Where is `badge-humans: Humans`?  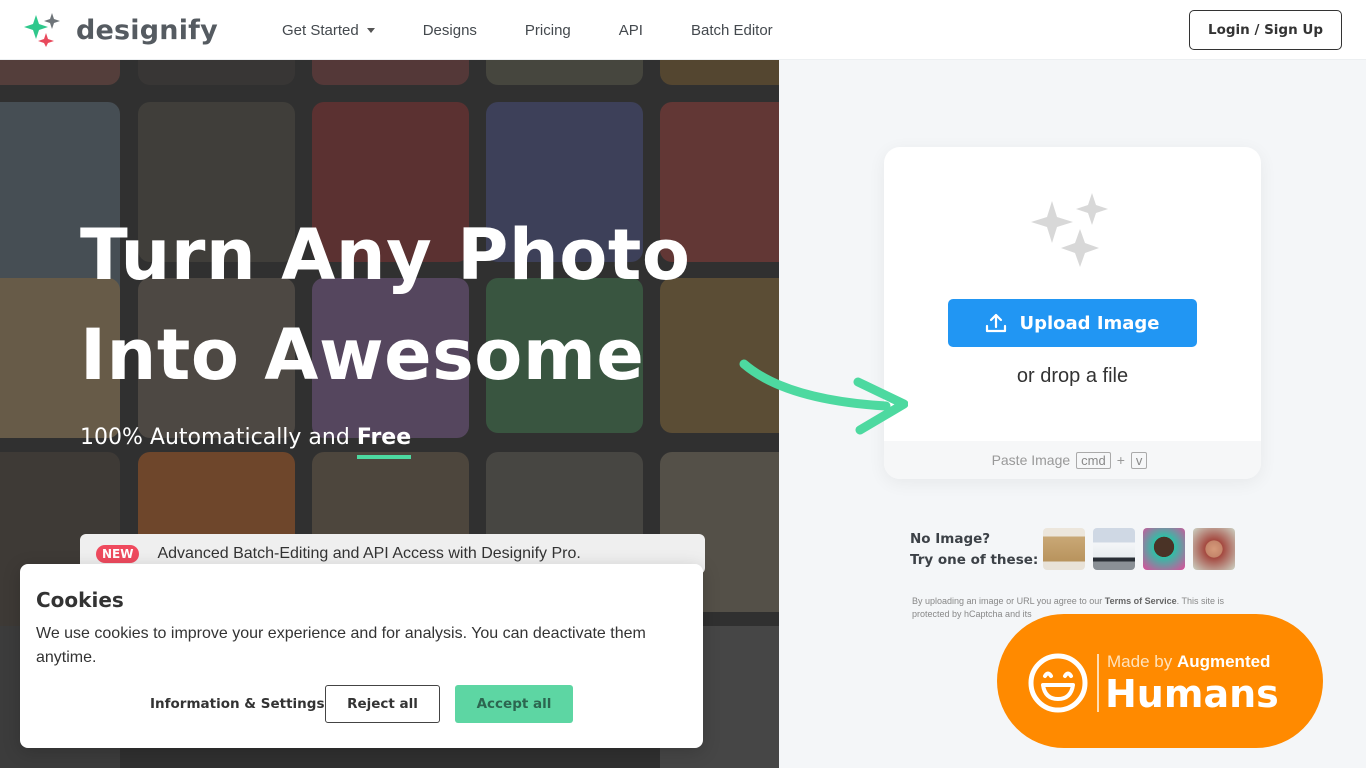
badge-humans: Humans is located at coordinates (1192, 694).